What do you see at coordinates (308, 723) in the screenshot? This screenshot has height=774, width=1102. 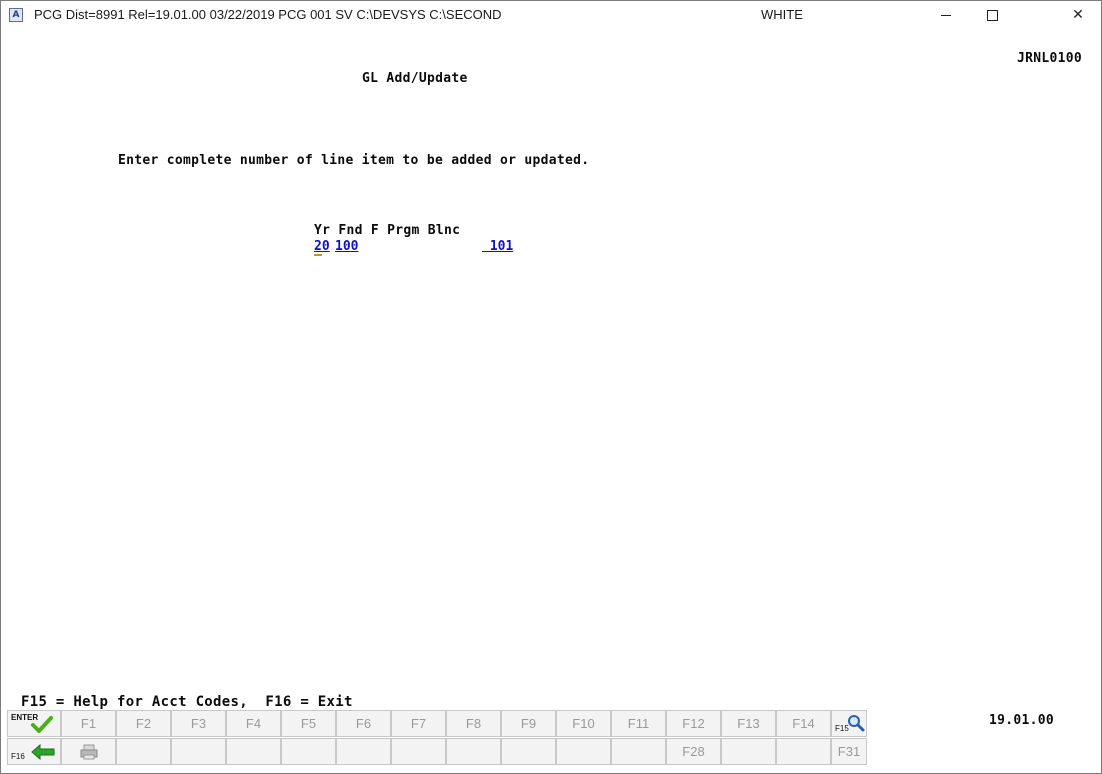 I see `f5-button: F5` at bounding box center [308, 723].